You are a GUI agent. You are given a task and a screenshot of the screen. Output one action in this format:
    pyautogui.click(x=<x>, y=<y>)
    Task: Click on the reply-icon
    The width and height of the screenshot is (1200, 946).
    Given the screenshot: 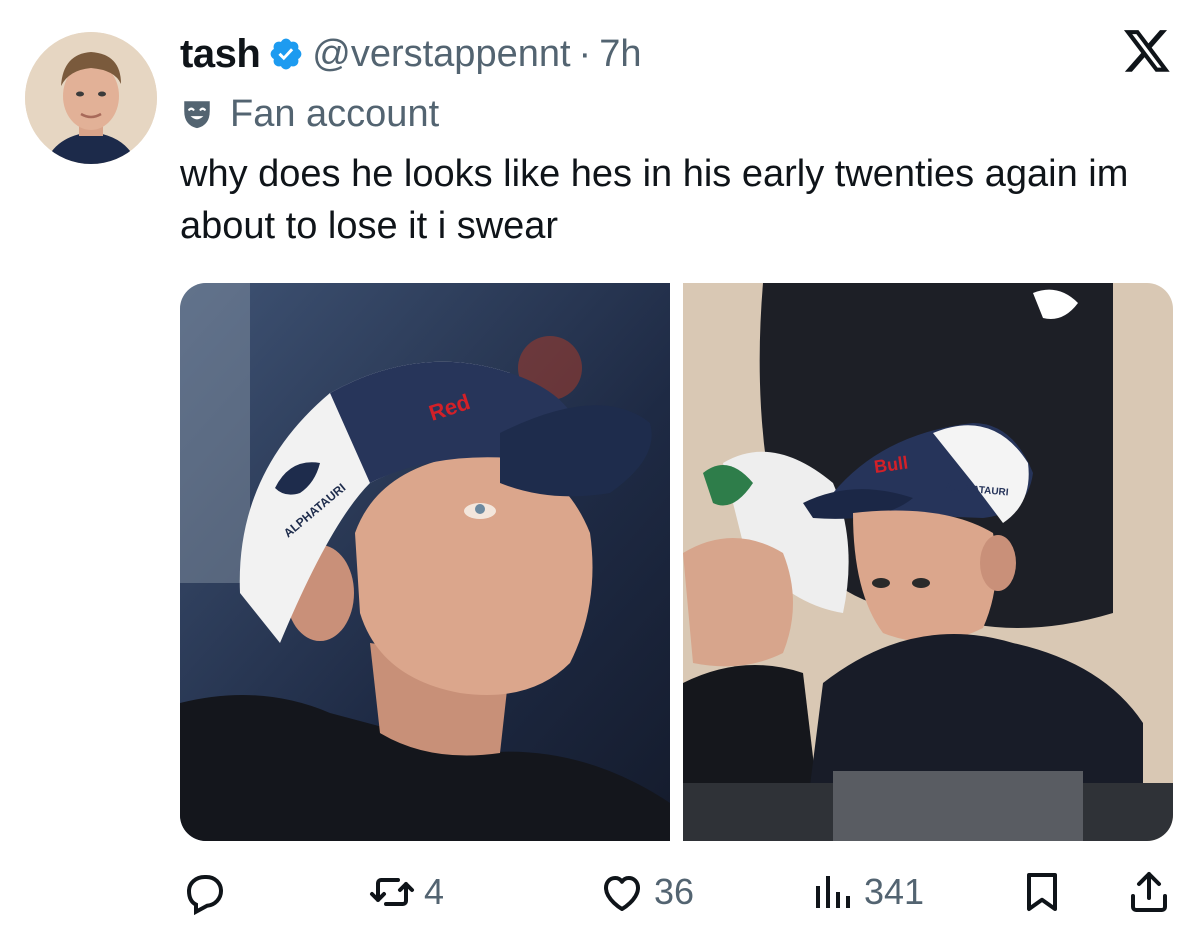 What is the action you would take?
    pyautogui.click(x=204, y=892)
    